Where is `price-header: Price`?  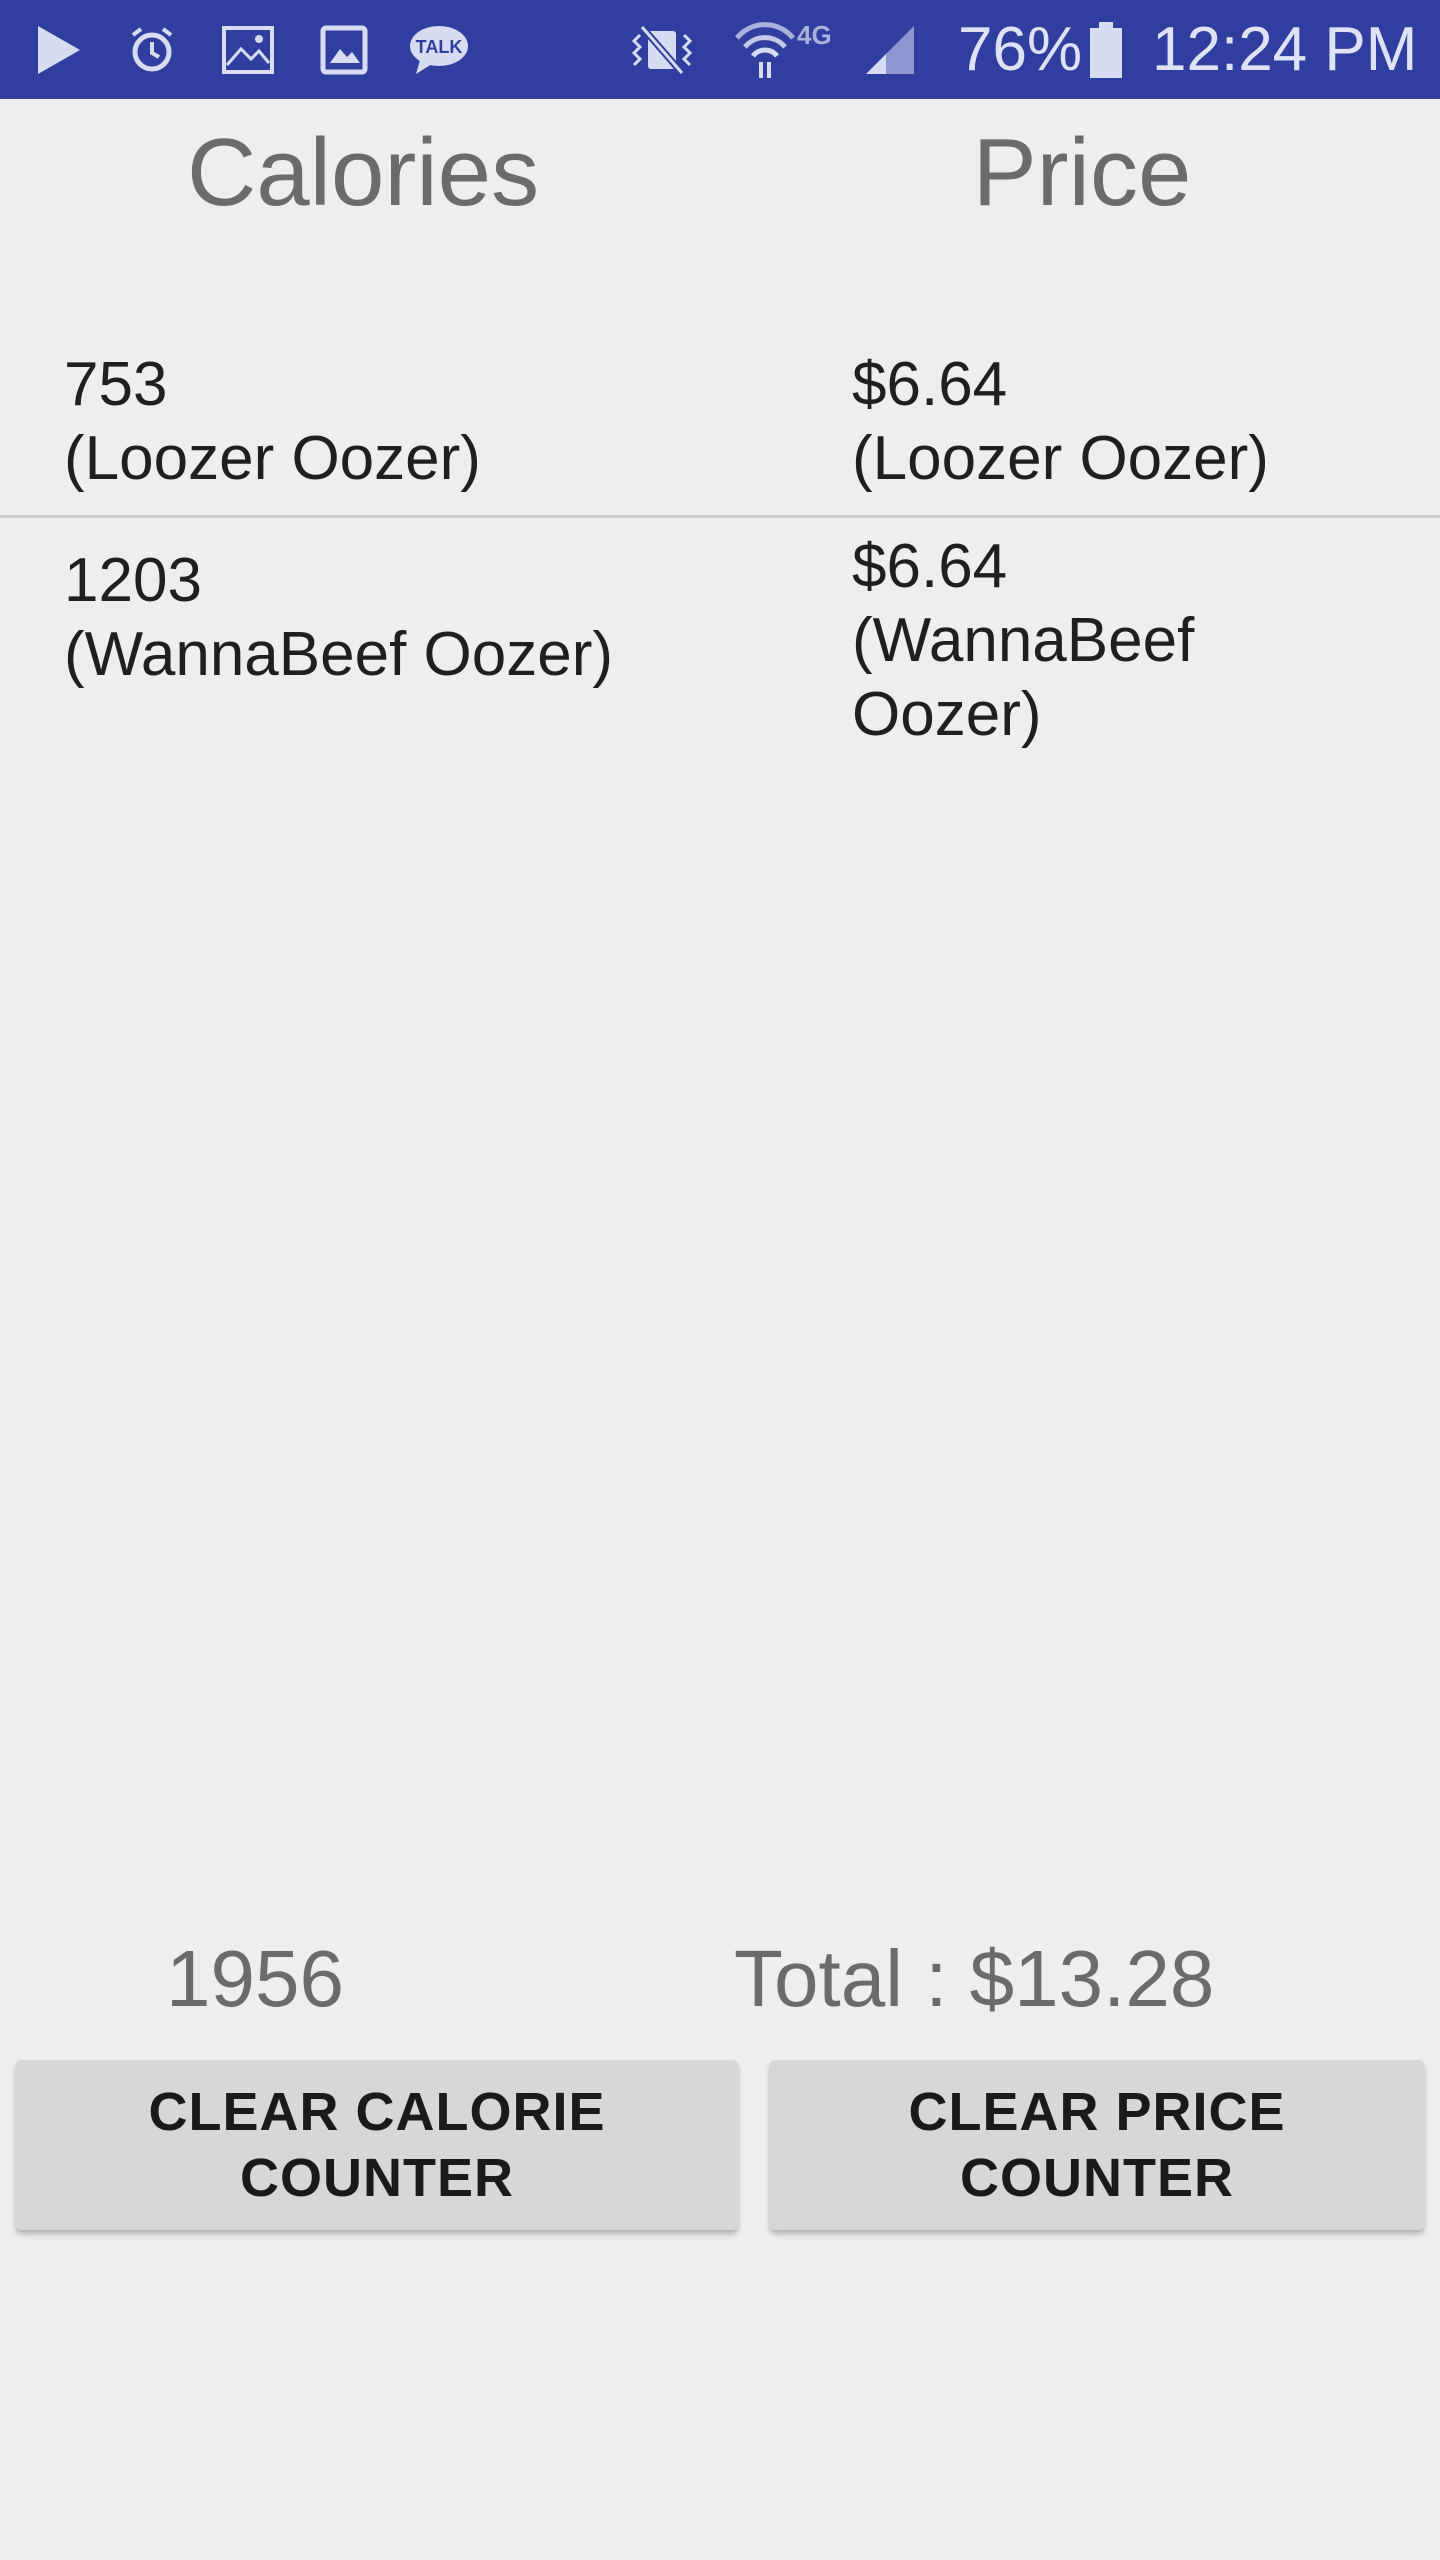
price-header: Price is located at coordinates (1082, 172).